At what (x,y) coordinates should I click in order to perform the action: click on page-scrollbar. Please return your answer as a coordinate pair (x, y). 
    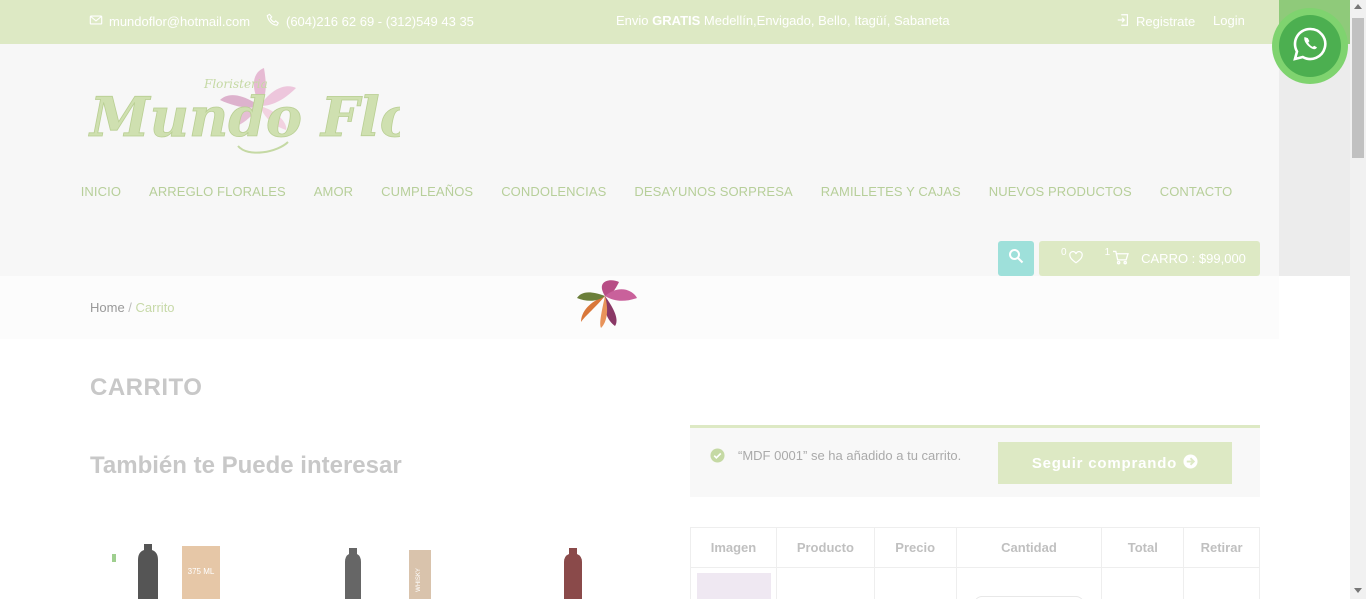
    Looking at the image, I should click on (1358, 299).